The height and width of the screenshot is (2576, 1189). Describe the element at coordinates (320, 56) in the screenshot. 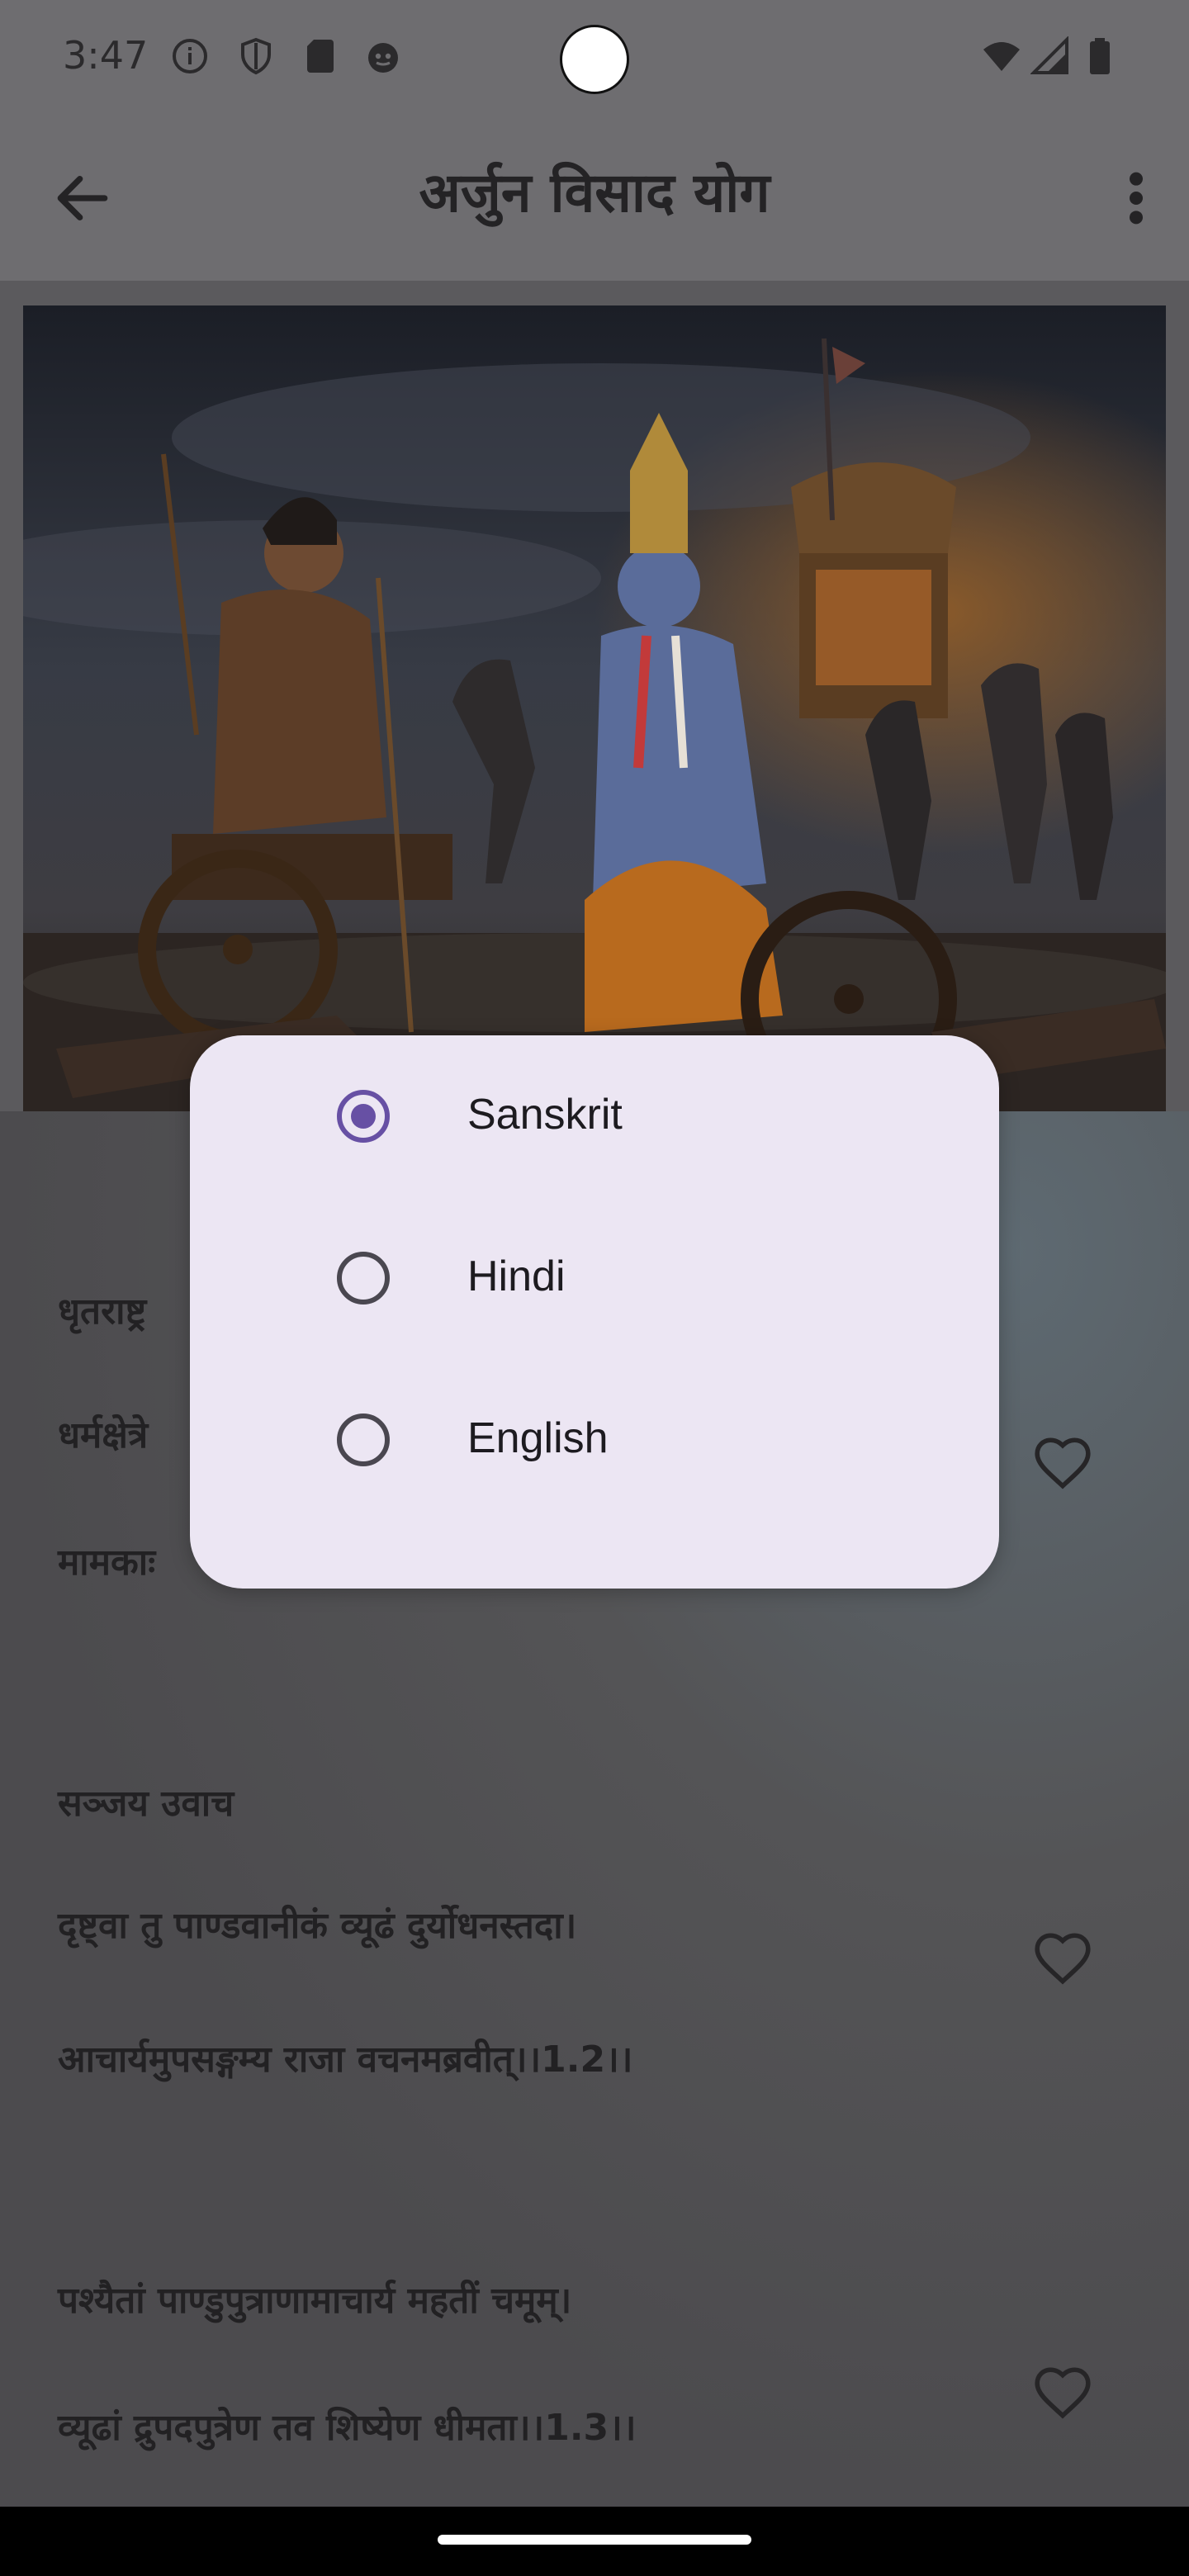

I see `sd-card-icon` at that location.